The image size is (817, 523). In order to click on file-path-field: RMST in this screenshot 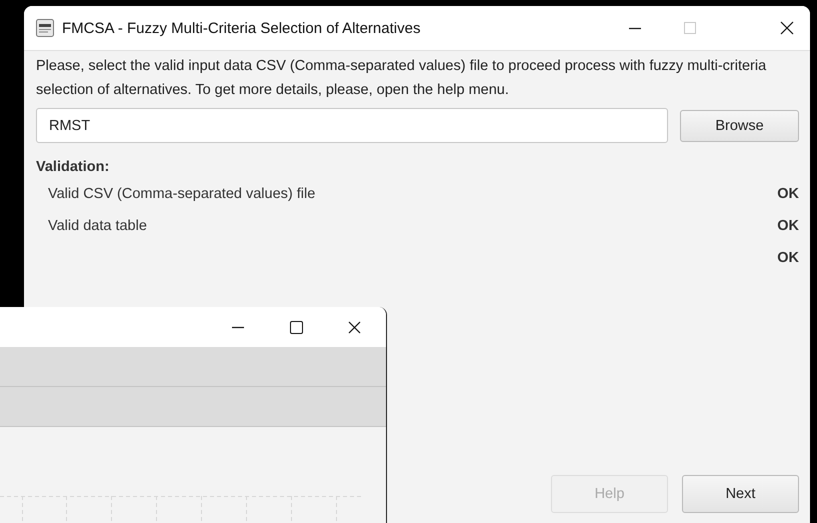, I will do `click(352, 125)`.